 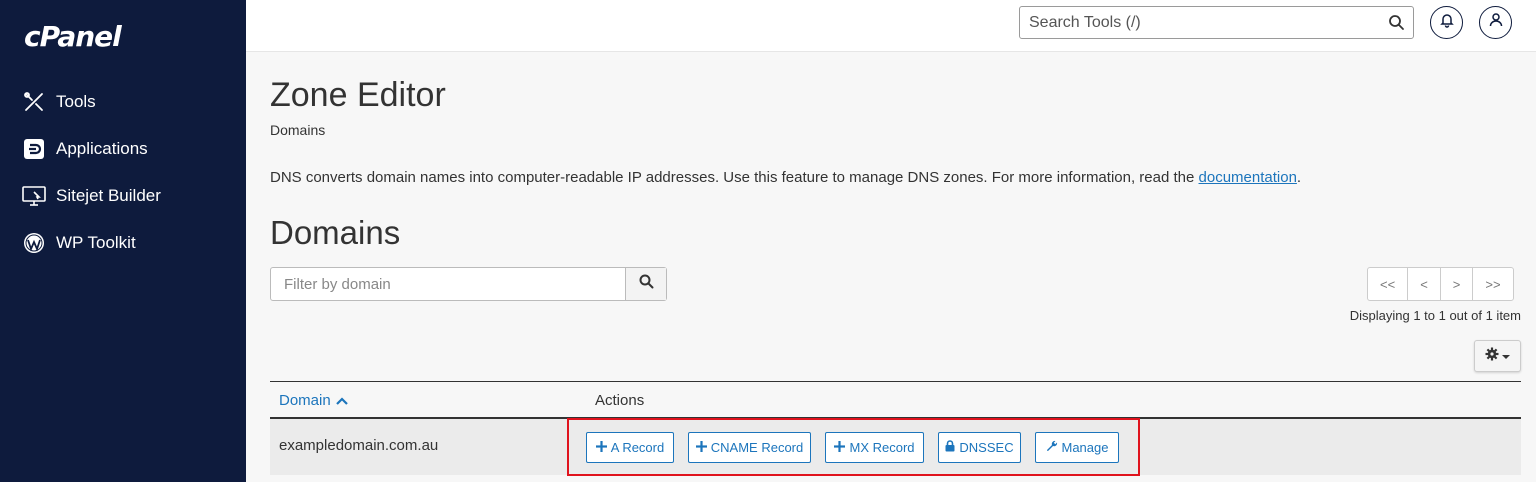 I want to click on filter-box, so click(x=468, y=284).